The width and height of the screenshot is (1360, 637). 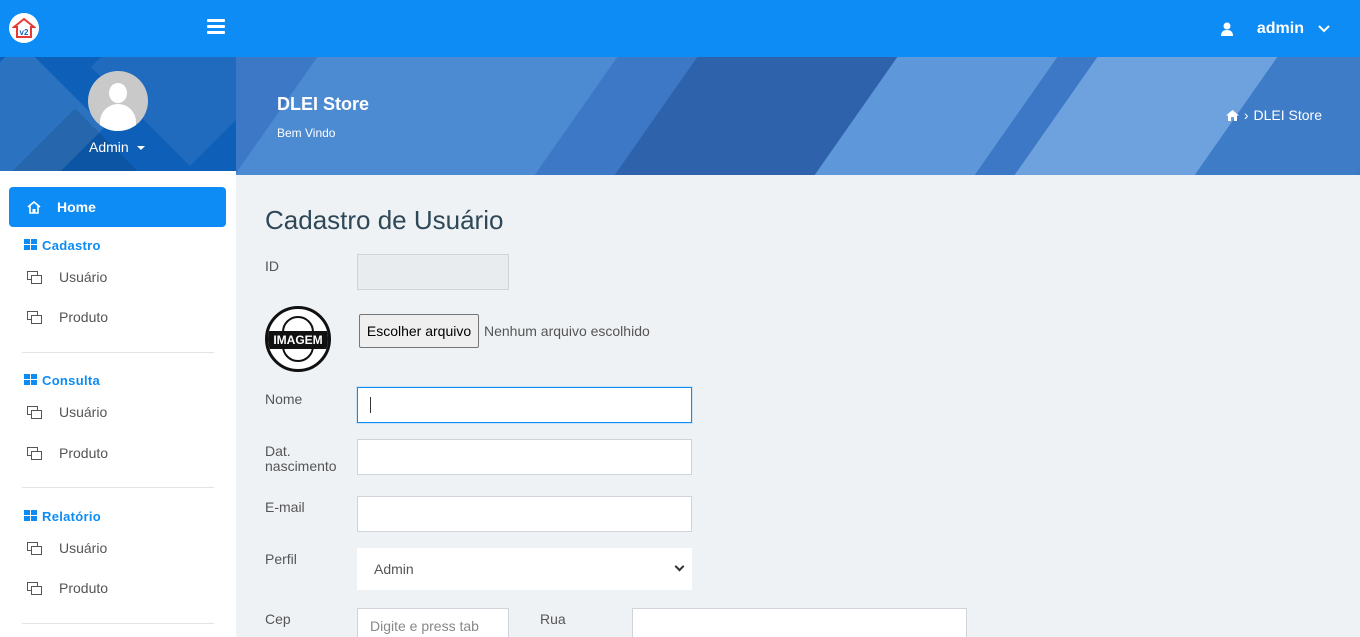 I want to click on image-badge-label: IMAGEM, so click(x=298, y=340).